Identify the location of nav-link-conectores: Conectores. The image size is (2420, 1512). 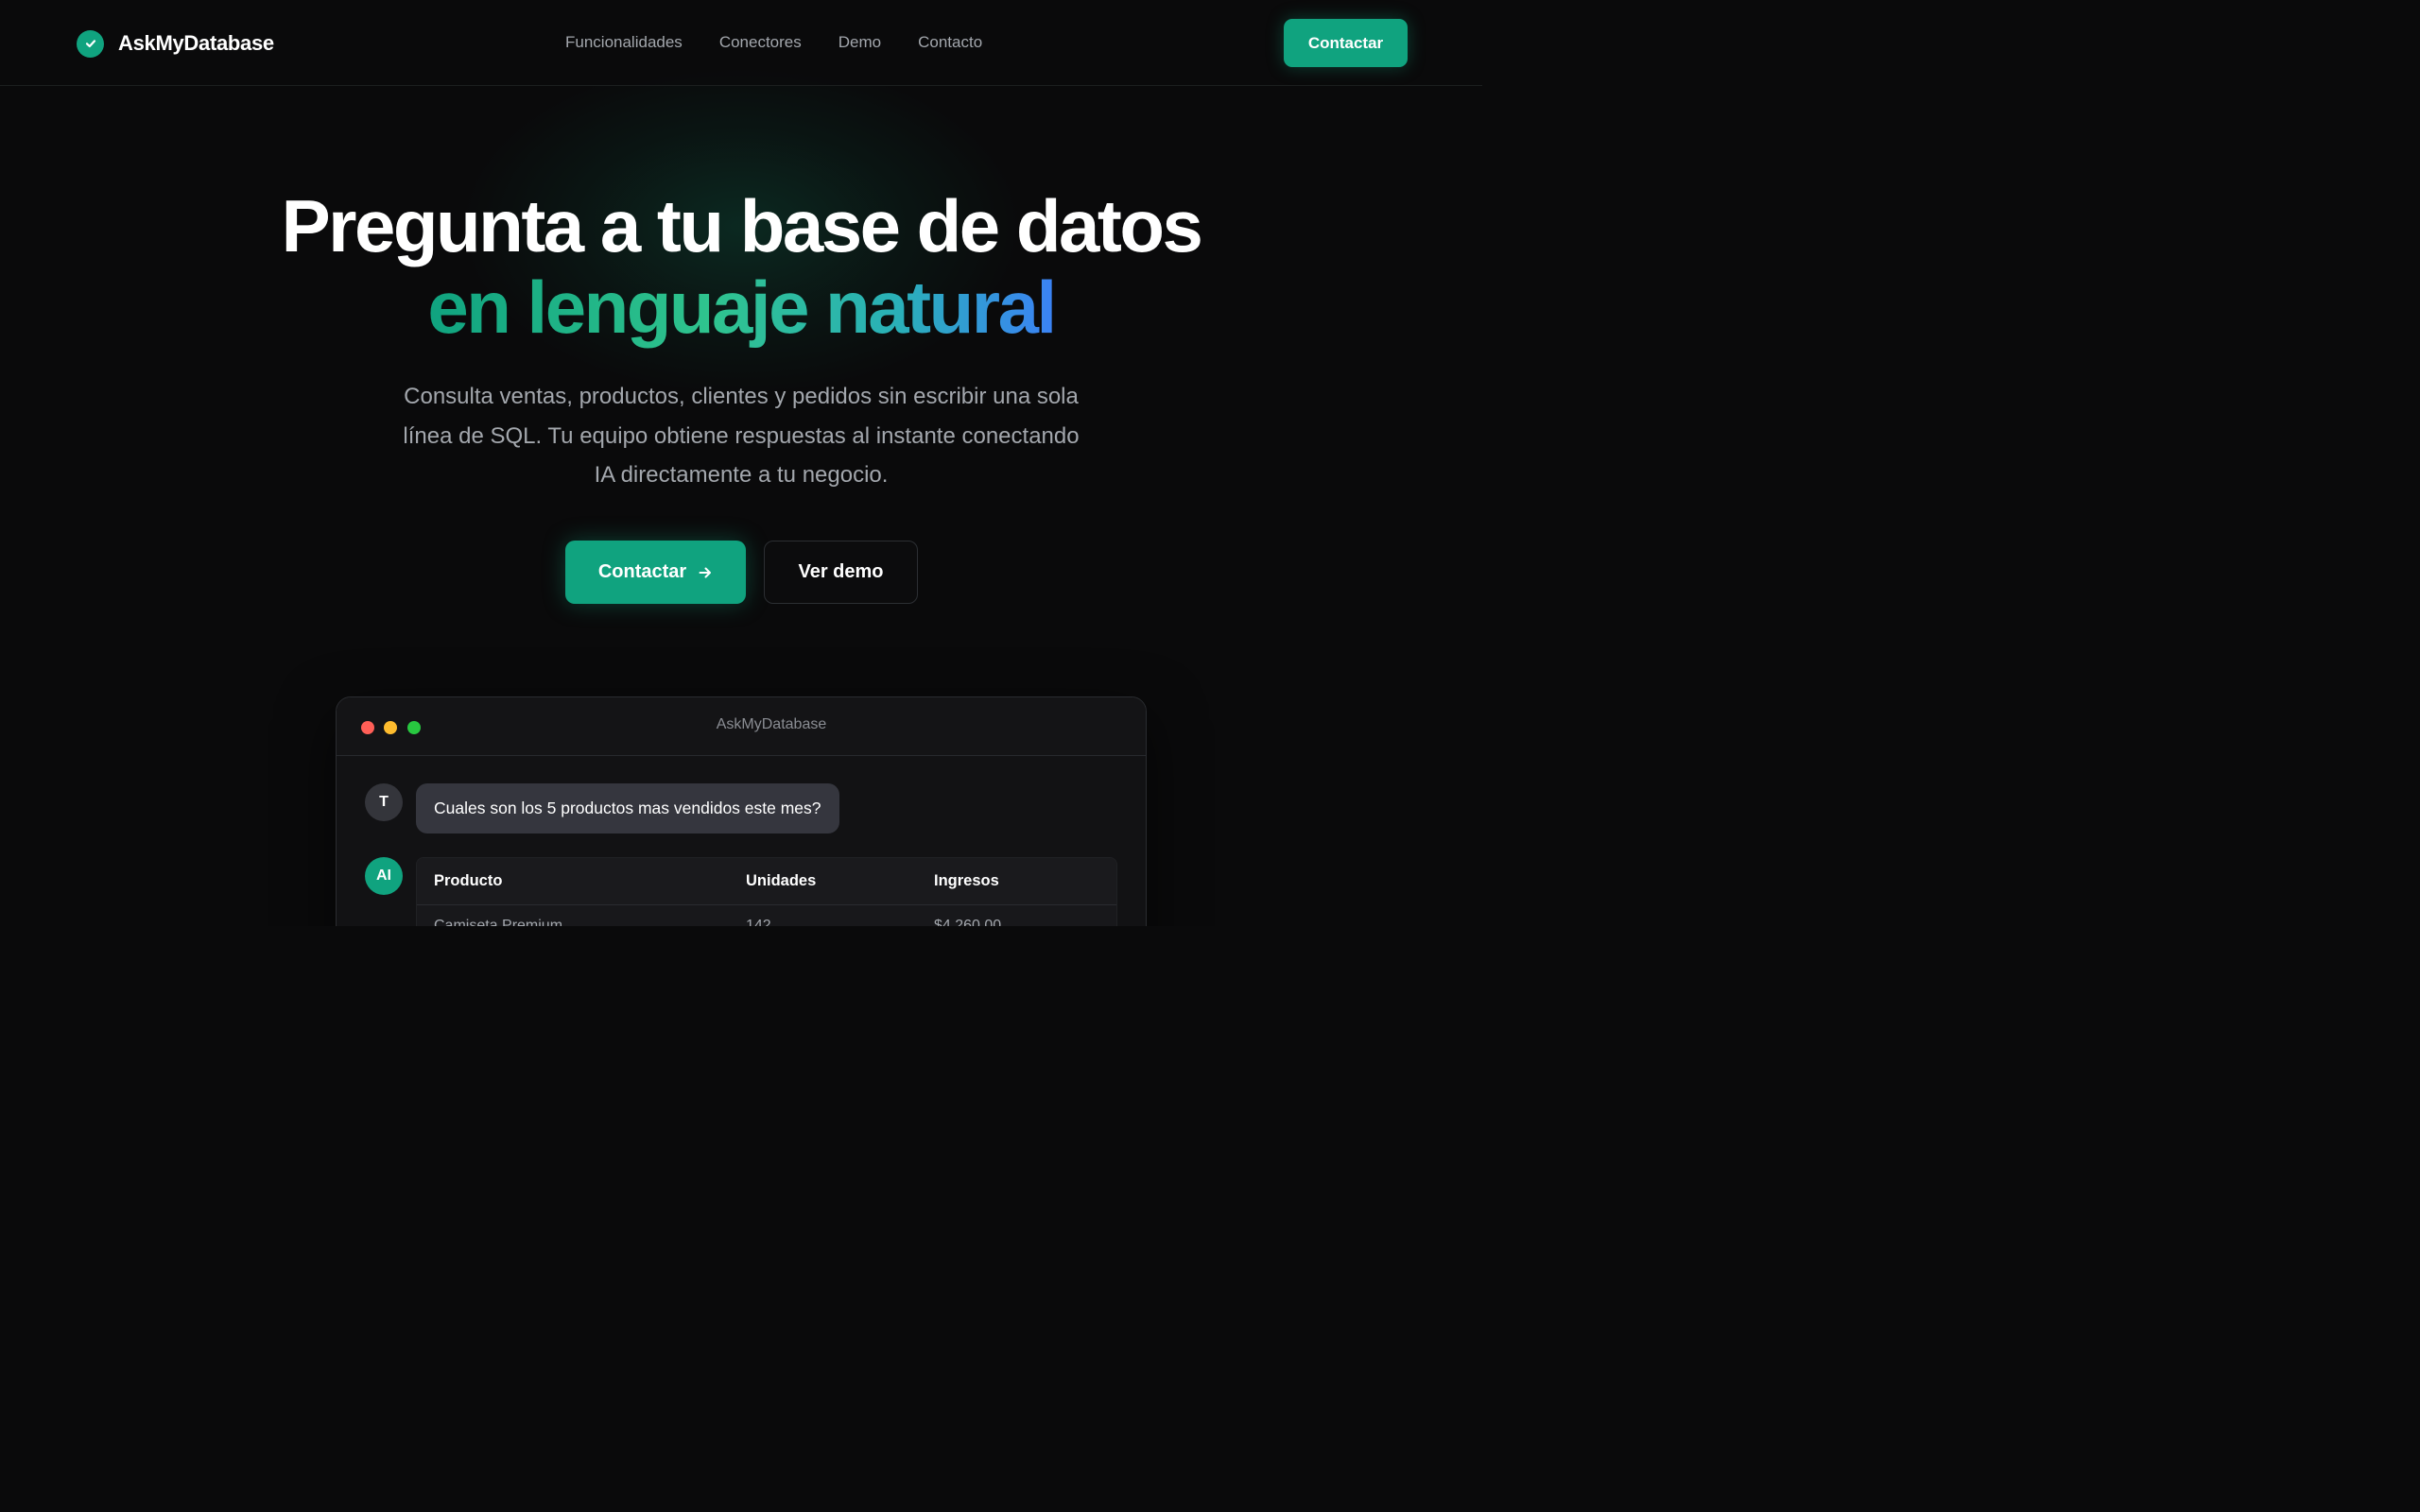
(760, 42).